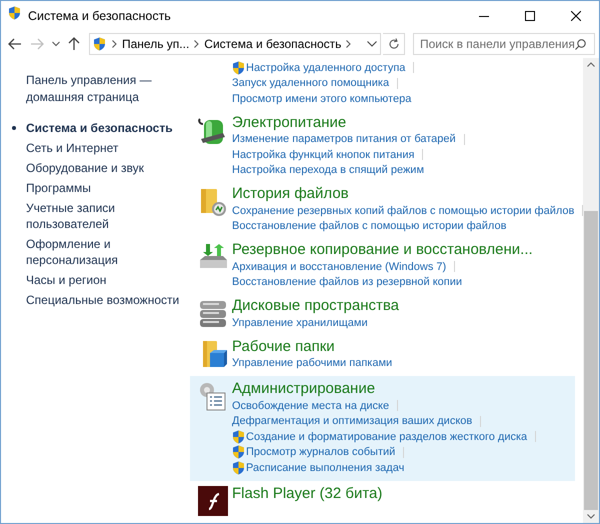  Describe the element at coordinates (347, 282) in the screenshot. I see `task-link: Восстановление файлов из резервной копии` at that location.